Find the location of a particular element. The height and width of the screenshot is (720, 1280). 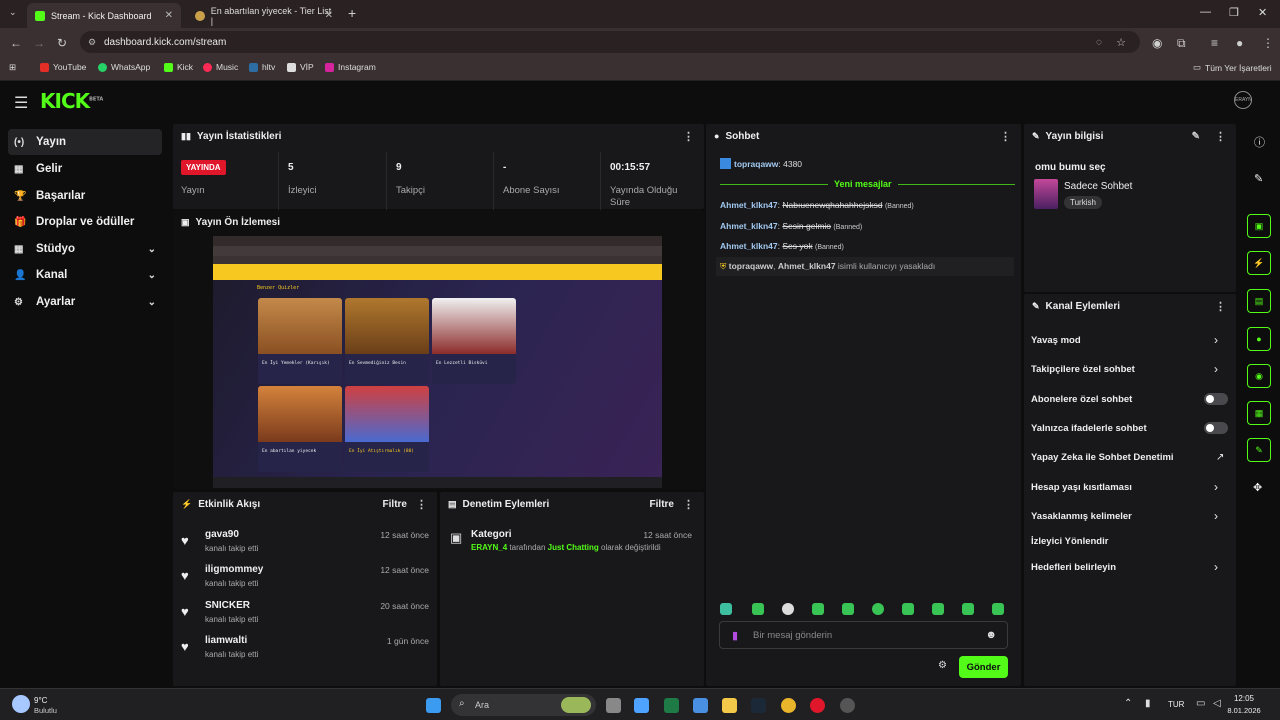

tool-wrench-icon: ✎ is located at coordinates (1259, 450).